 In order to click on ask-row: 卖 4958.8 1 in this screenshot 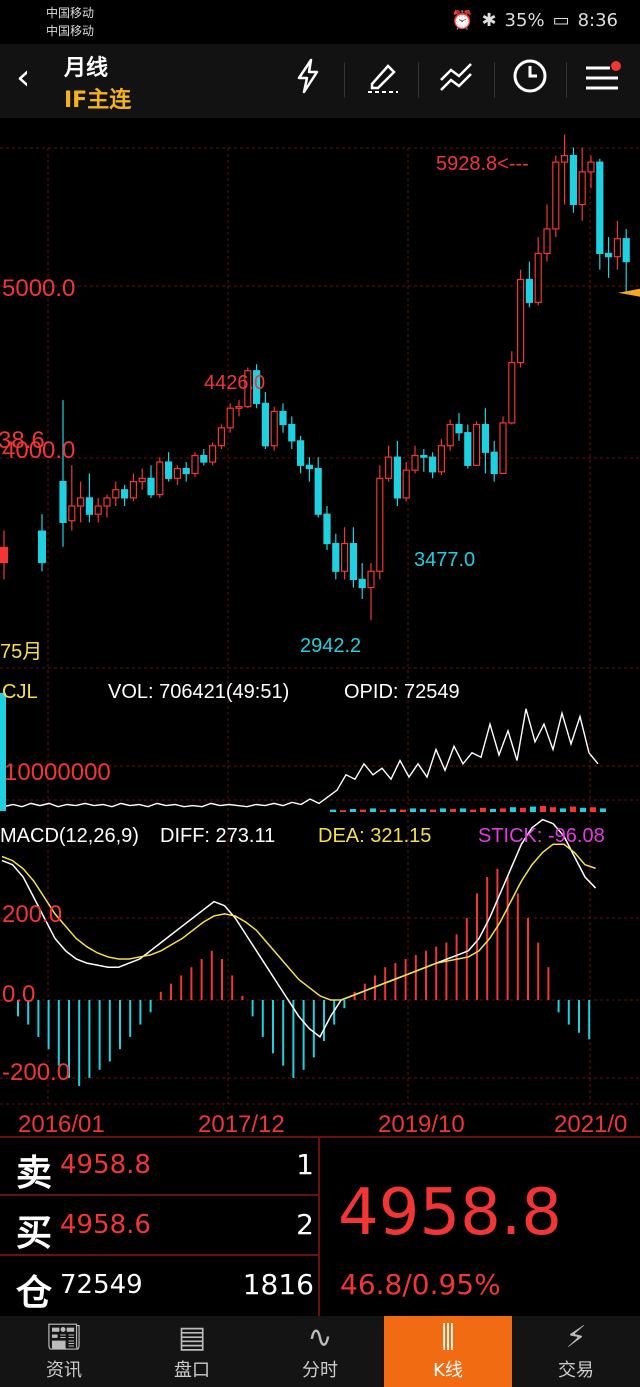, I will do `click(159, 1165)`.